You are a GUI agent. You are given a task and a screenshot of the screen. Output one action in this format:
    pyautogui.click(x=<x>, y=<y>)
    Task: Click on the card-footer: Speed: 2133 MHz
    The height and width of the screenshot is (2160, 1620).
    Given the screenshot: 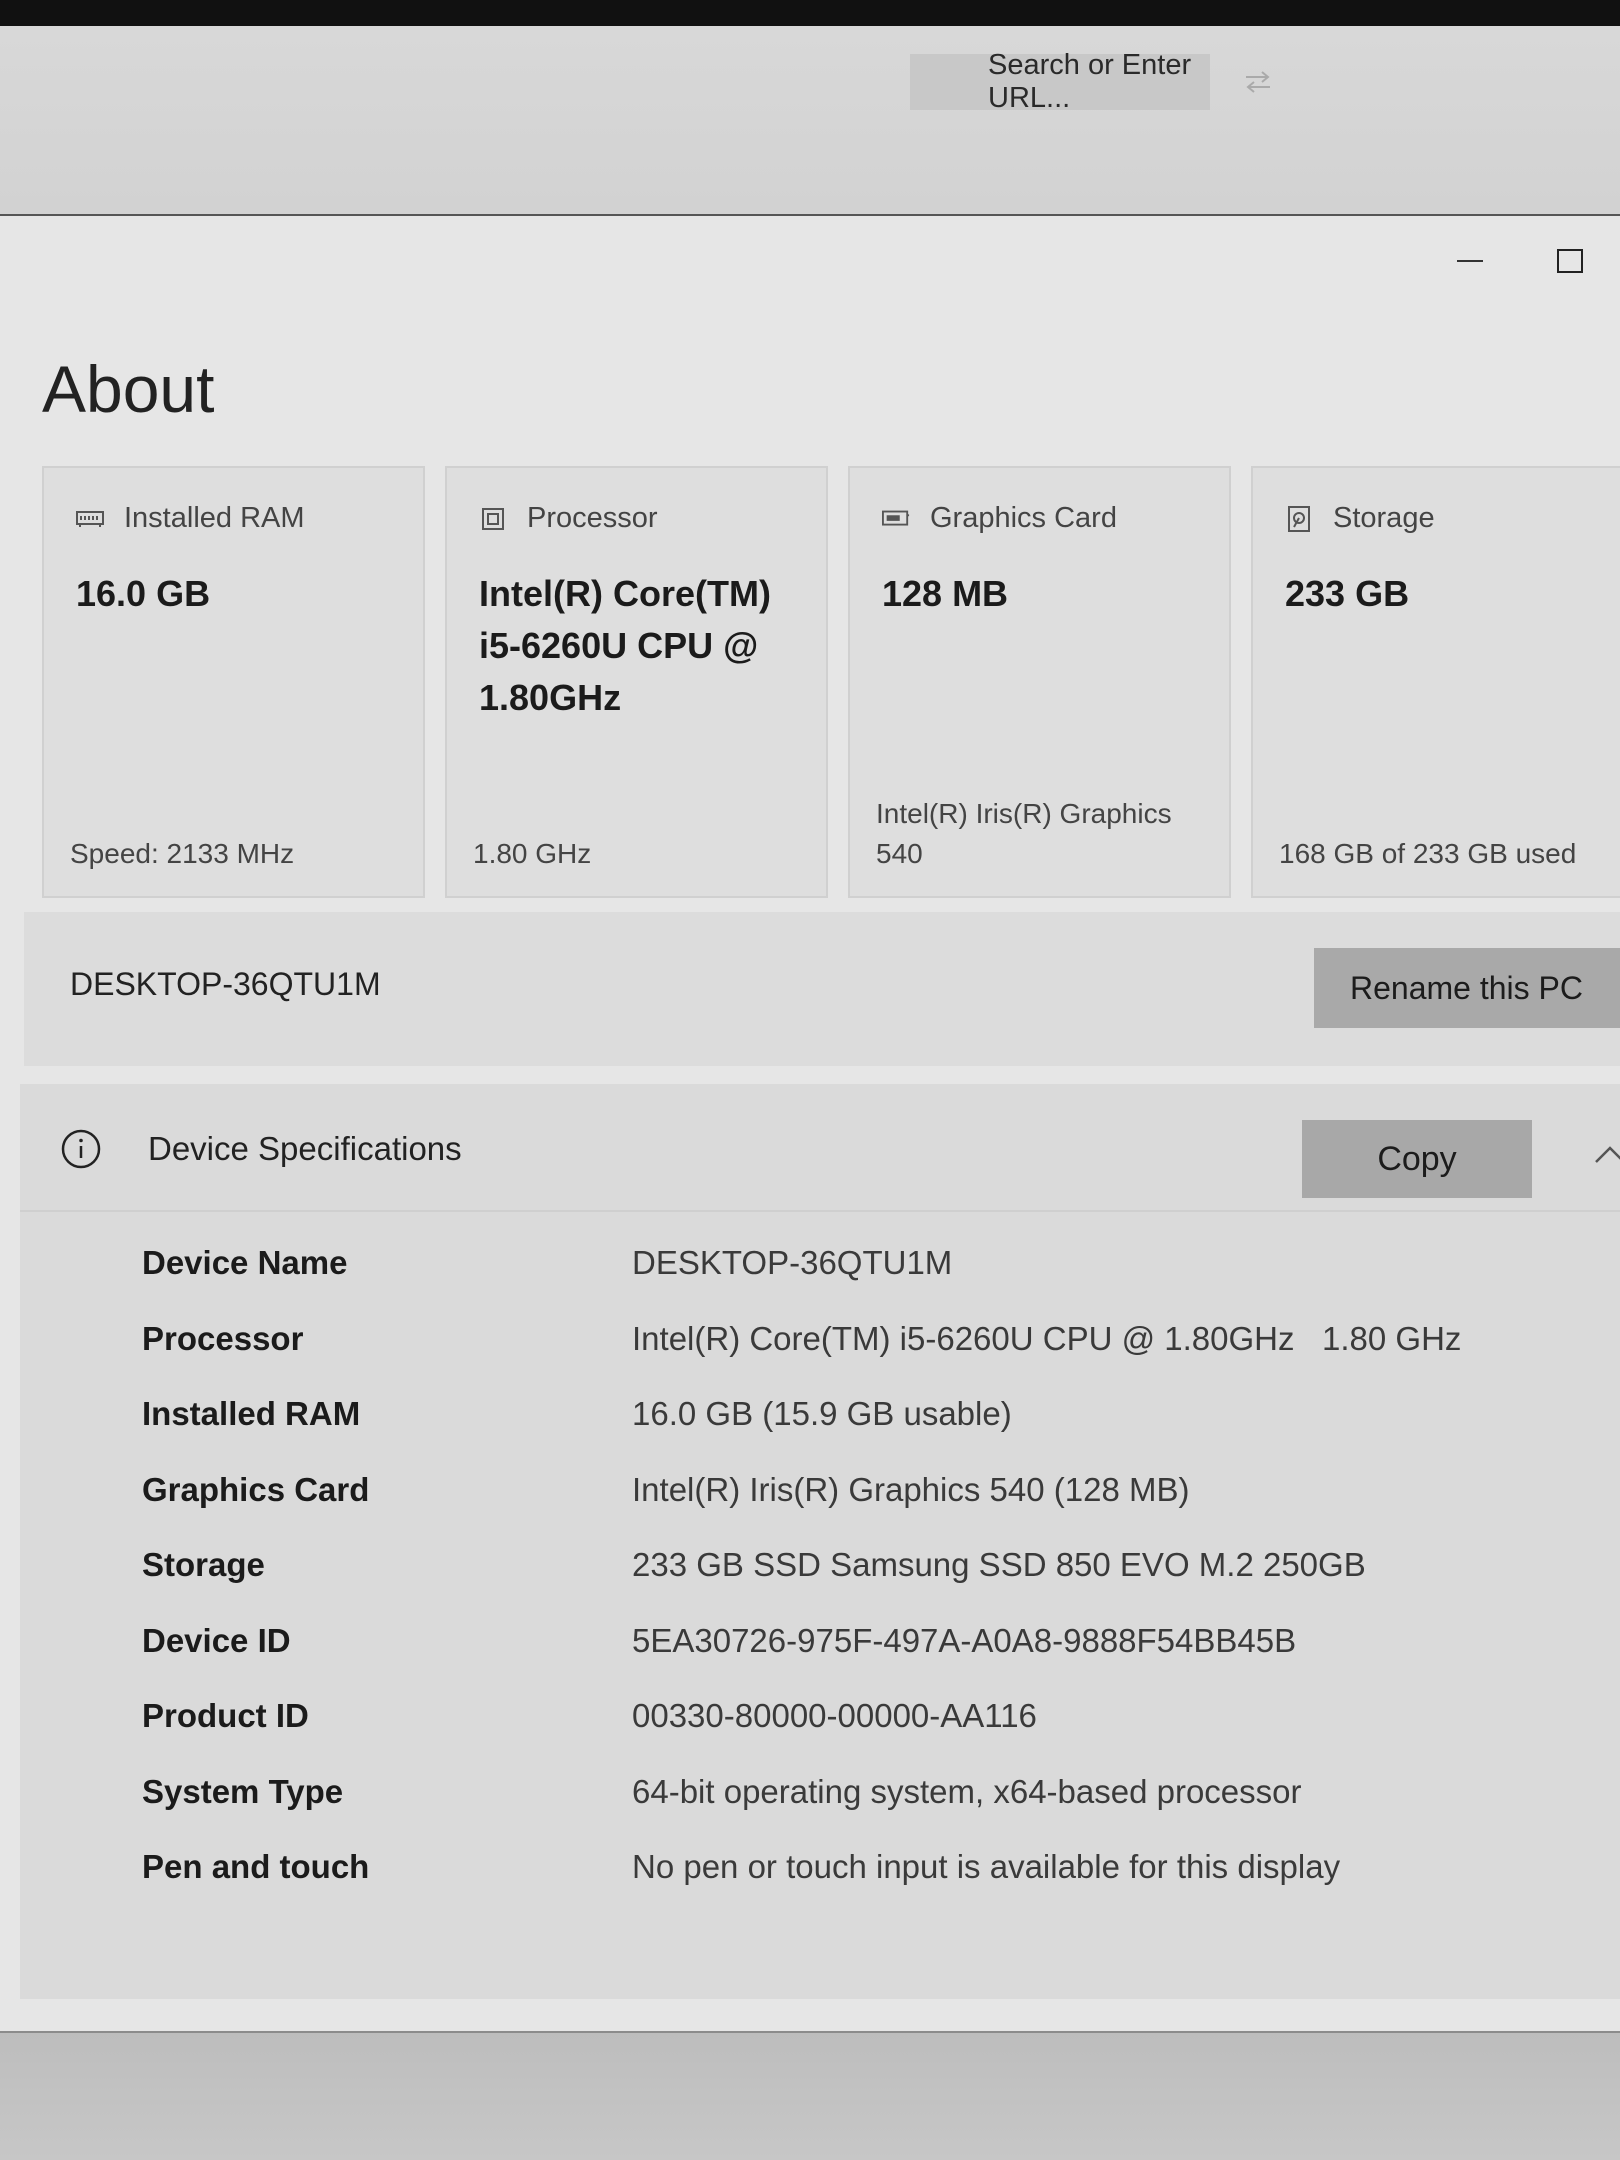 What is the action you would take?
    pyautogui.click(x=182, y=853)
    